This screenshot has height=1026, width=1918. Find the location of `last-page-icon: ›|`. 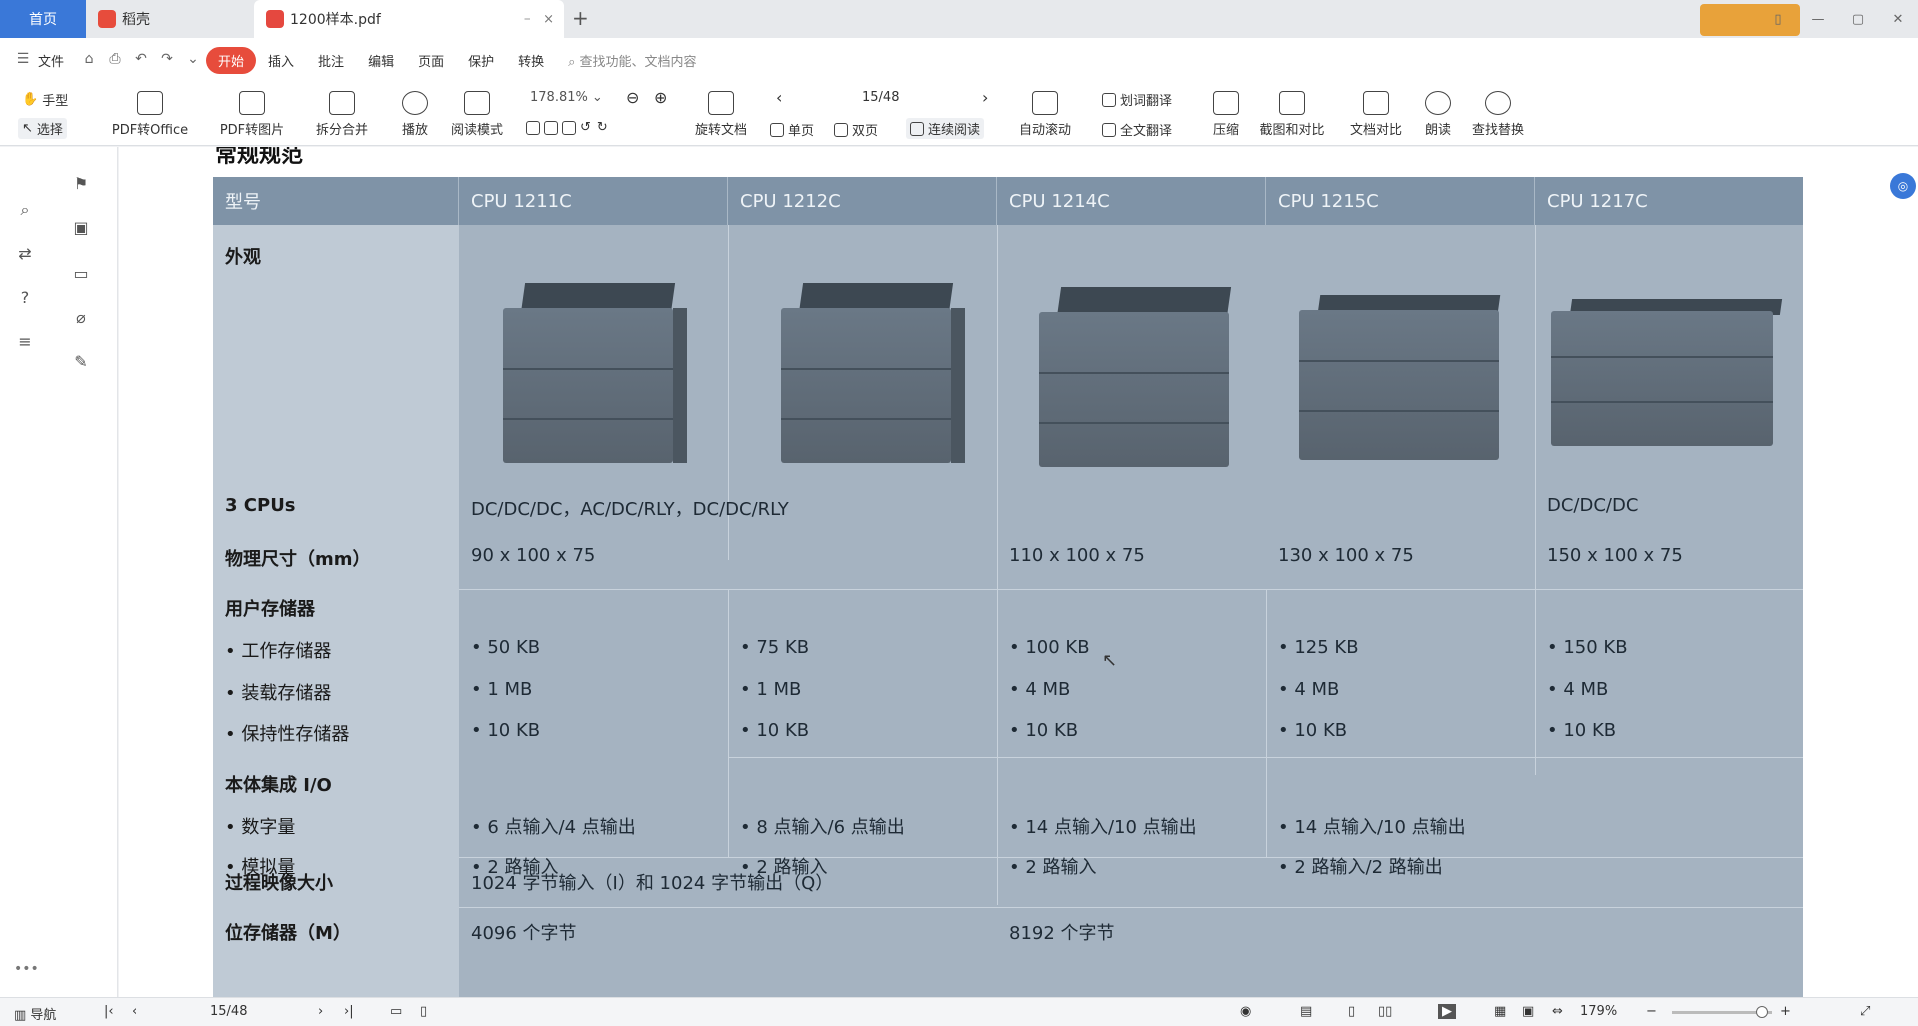

last-page-icon: ›| is located at coordinates (349, 1011).